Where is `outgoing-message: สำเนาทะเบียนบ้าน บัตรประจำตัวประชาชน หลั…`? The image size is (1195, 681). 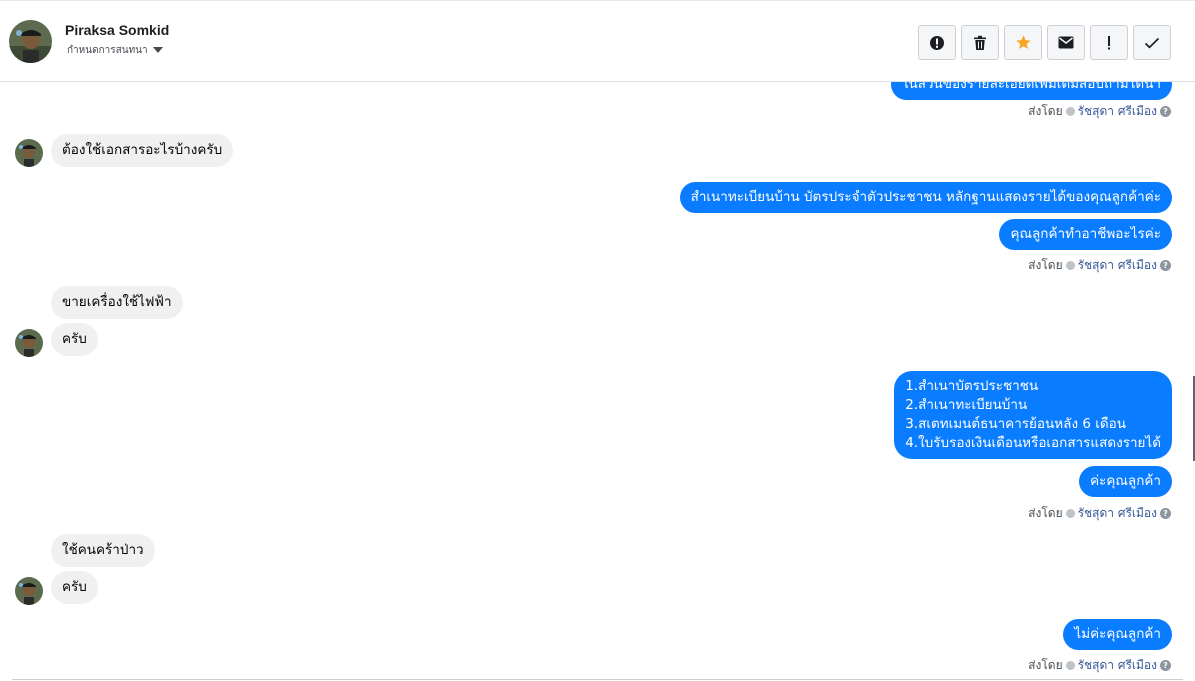
outgoing-message: สำเนาทะเบียนบ้าน บัตรประจำตัวประชาชน หลั… is located at coordinates (925, 197).